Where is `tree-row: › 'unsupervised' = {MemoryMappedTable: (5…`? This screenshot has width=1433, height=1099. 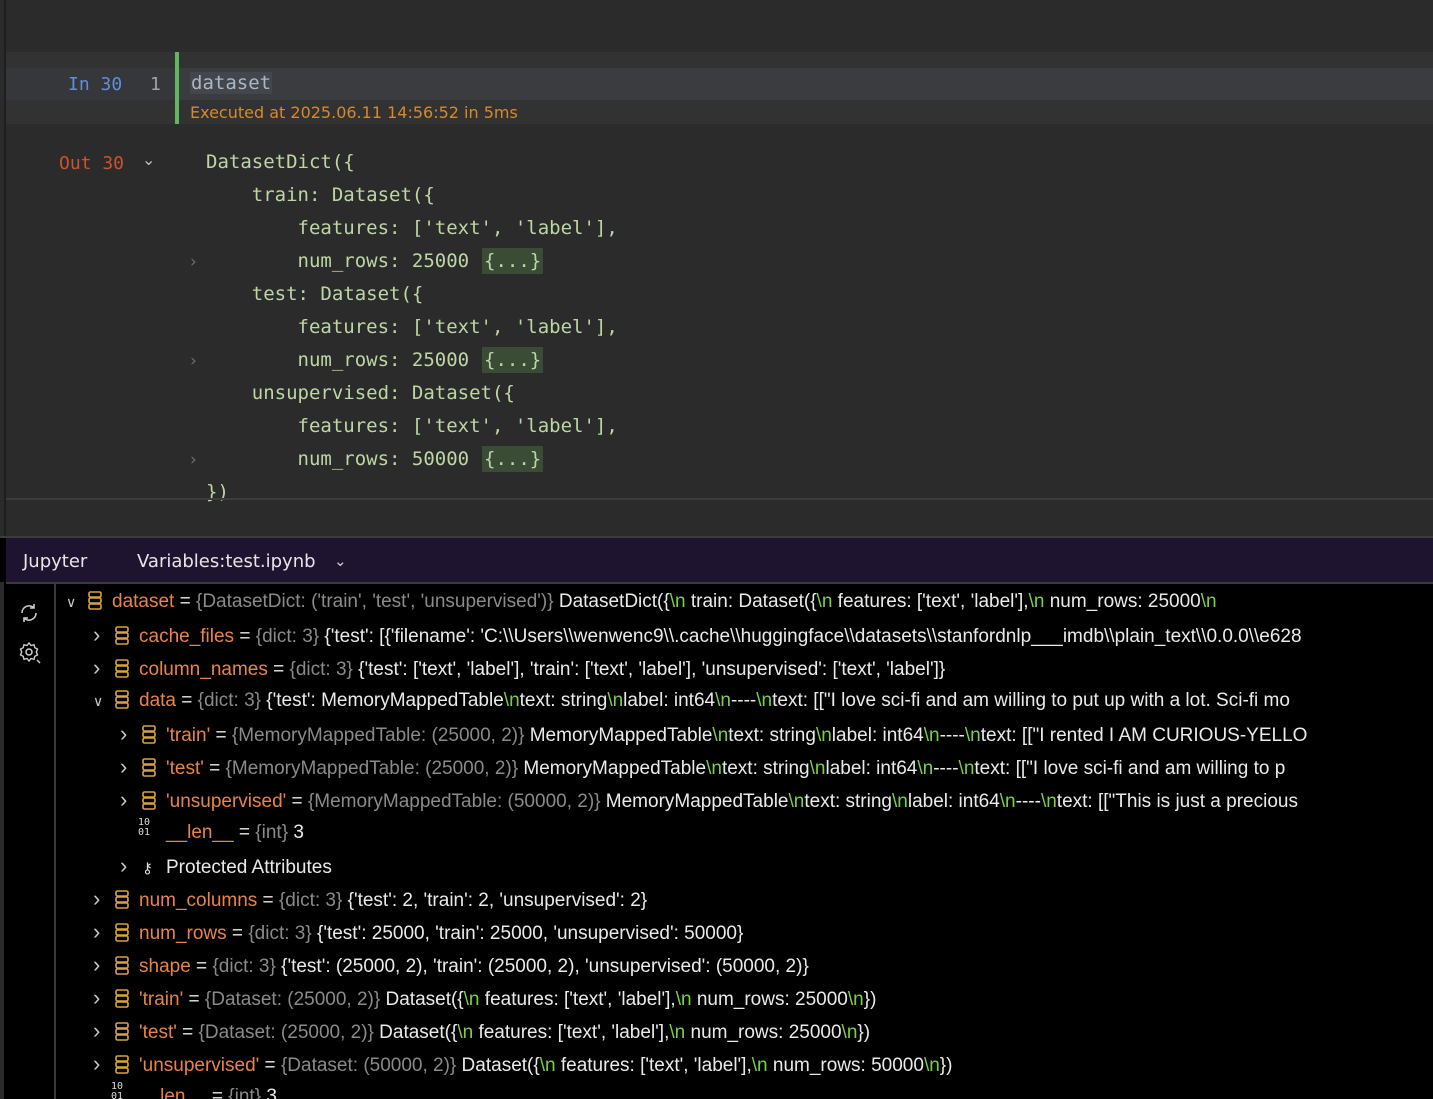 tree-row: › 'unsupervised' = {MemoryMappedTable: (5… is located at coordinates (709, 799).